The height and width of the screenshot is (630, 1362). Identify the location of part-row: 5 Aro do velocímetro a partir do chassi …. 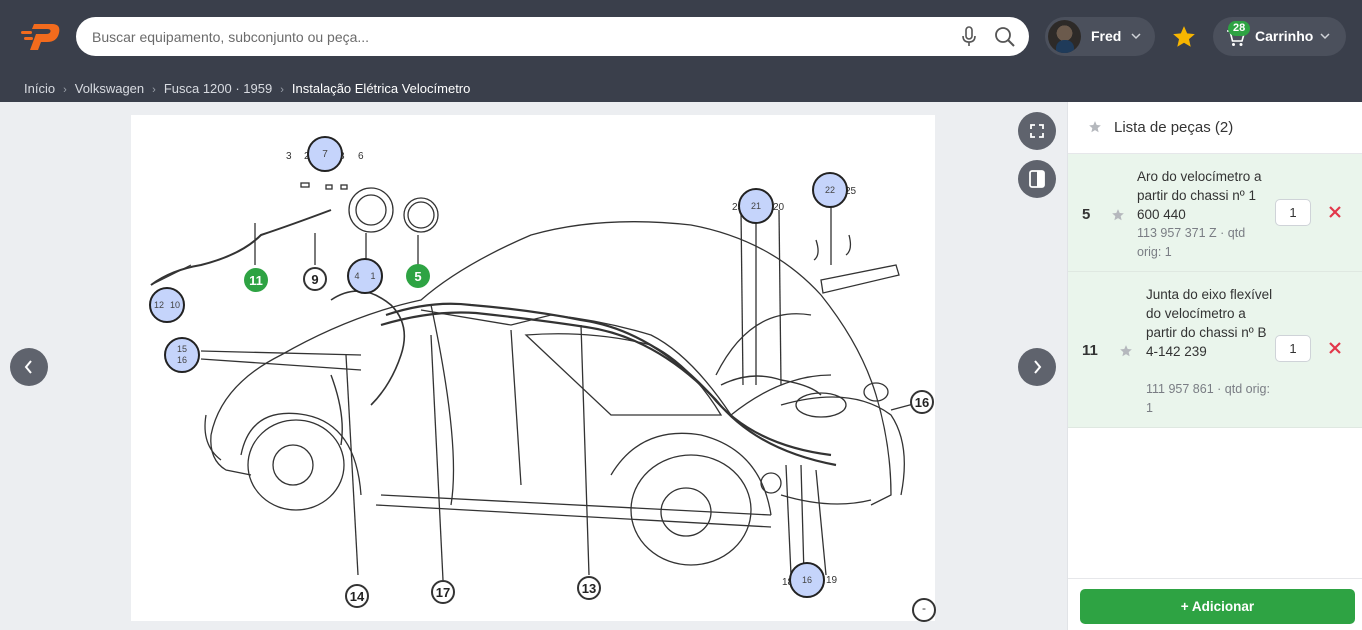
(1215, 213).